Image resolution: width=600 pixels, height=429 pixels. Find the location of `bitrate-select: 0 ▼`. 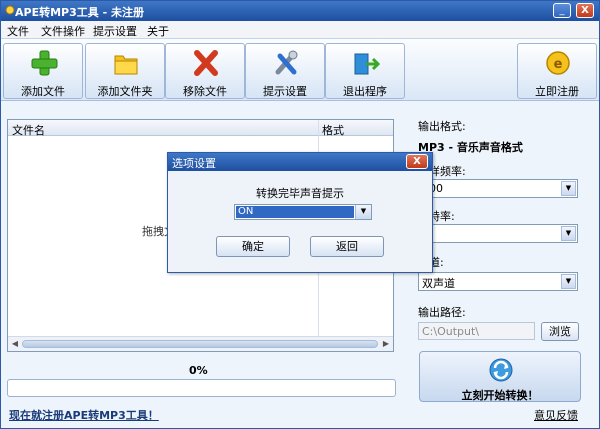

bitrate-select: 0 ▼ is located at coordinates (498, 233).